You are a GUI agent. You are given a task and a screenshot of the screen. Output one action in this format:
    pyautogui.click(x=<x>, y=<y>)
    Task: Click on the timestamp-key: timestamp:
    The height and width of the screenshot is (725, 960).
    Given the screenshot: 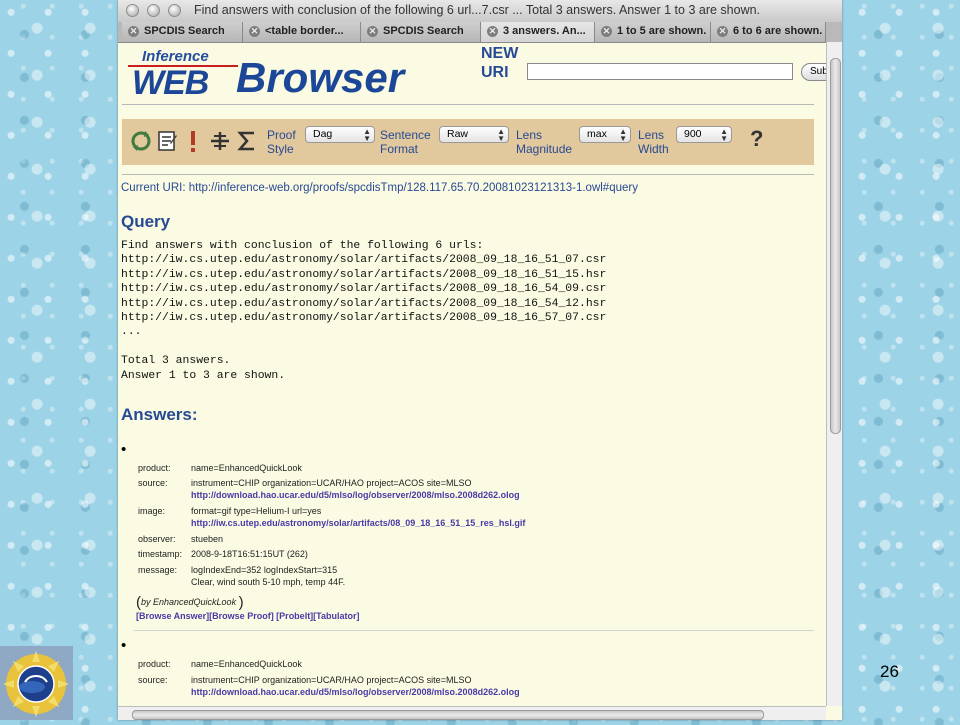 What is the action you would take?
    pyautogui.click(x=160, y=554)
    